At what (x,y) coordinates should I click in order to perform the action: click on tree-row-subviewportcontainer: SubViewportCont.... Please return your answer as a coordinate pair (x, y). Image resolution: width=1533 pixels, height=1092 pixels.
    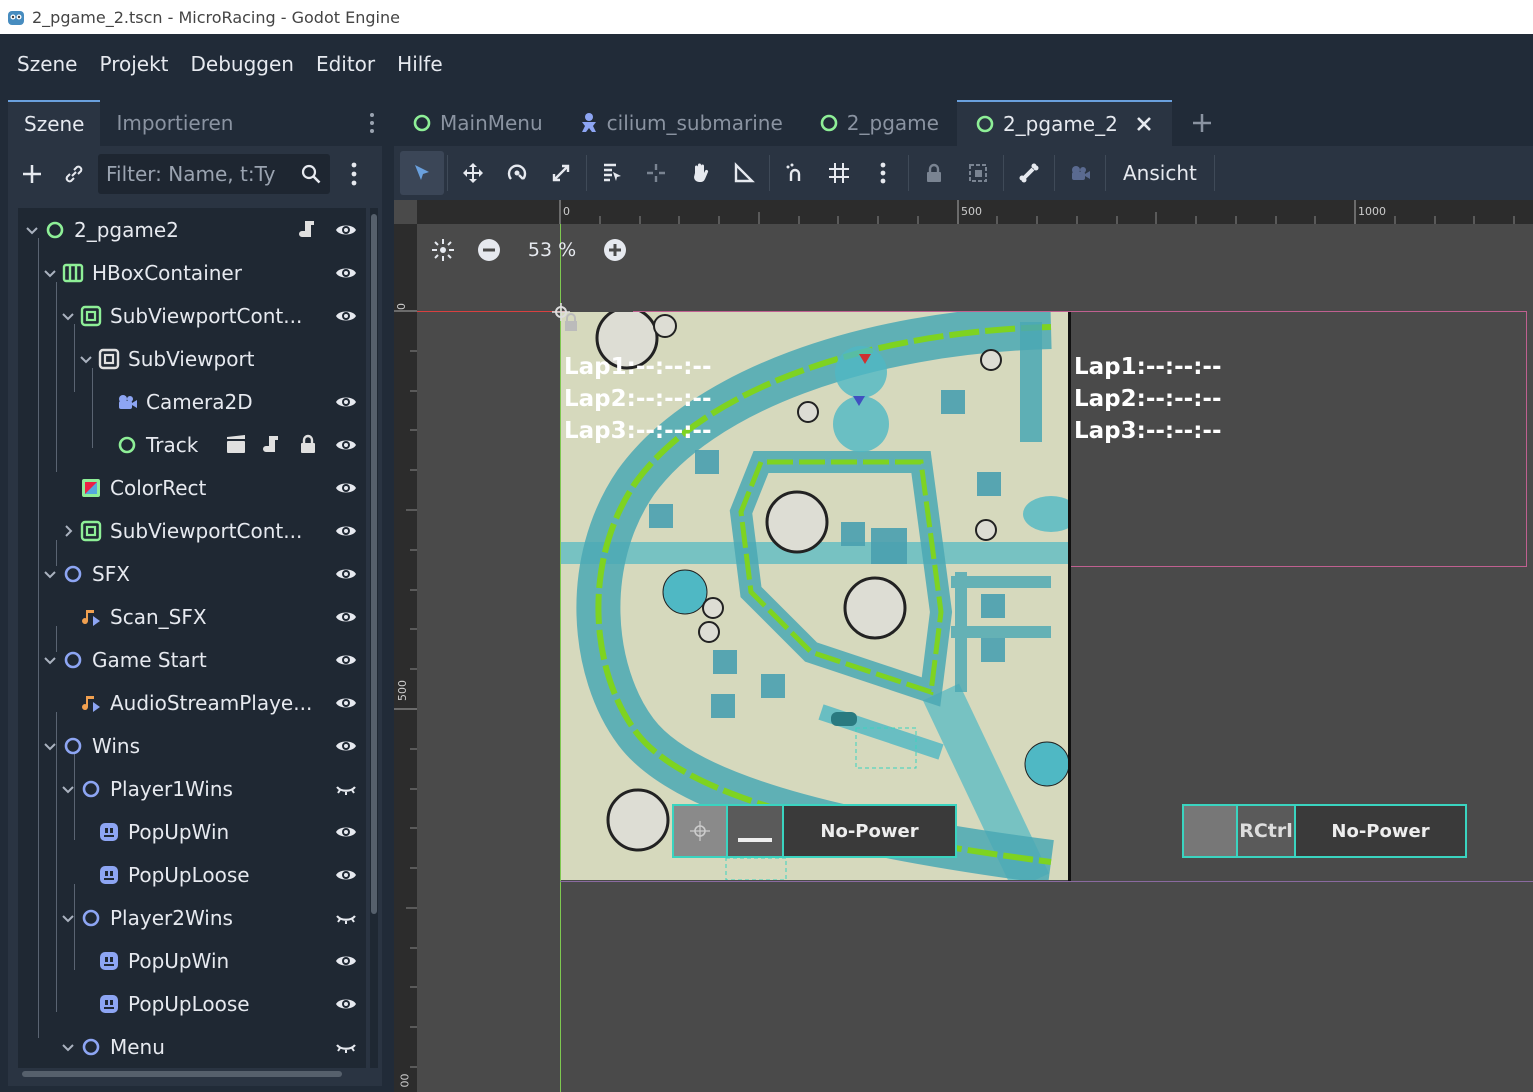
    Looking at the image, I should click on (192, 315).